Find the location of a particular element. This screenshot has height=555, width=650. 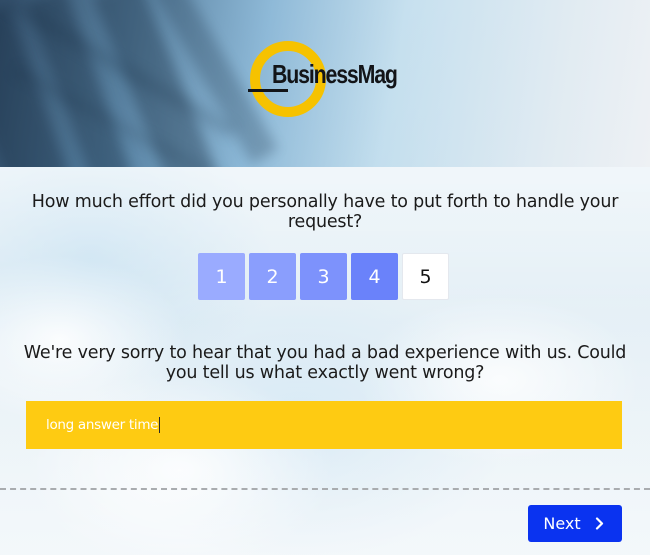

feedback-answer-value: long answer time is located at coordinates (102, 425).